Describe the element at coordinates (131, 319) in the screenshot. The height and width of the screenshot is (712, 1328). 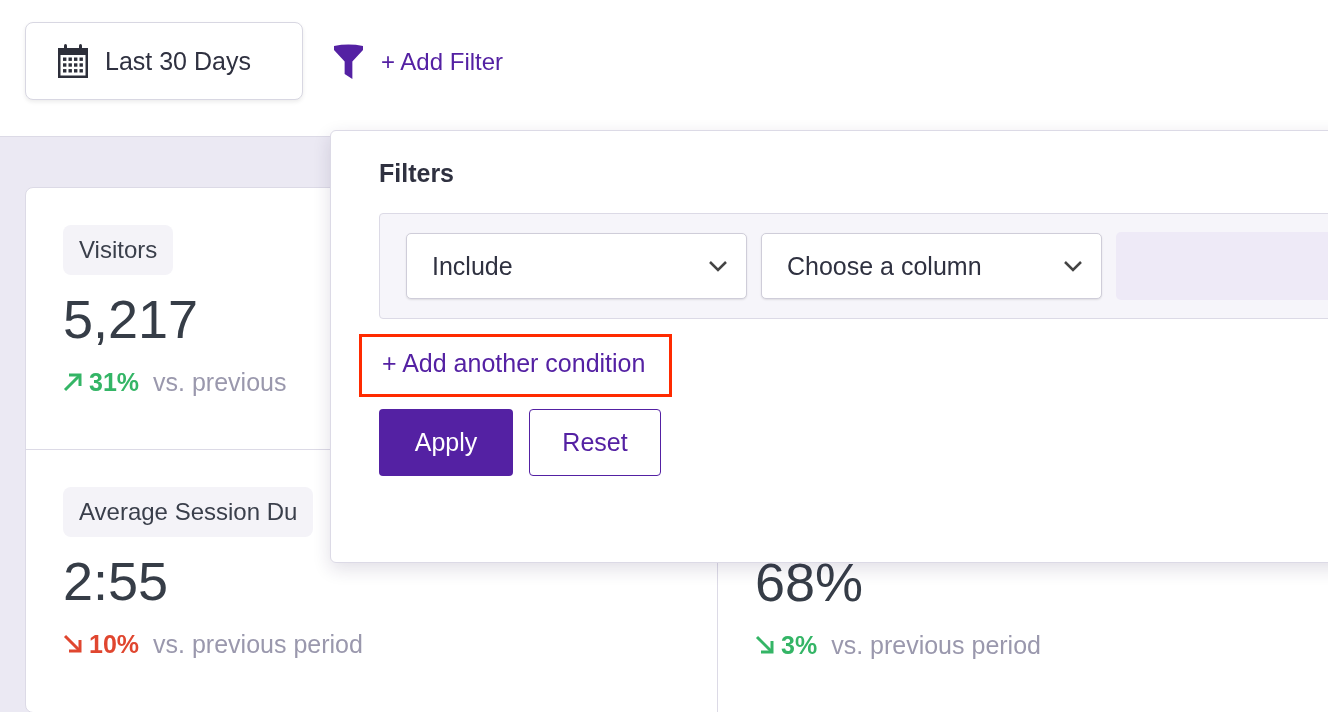
I see `stat-value: 5,217` at that location.